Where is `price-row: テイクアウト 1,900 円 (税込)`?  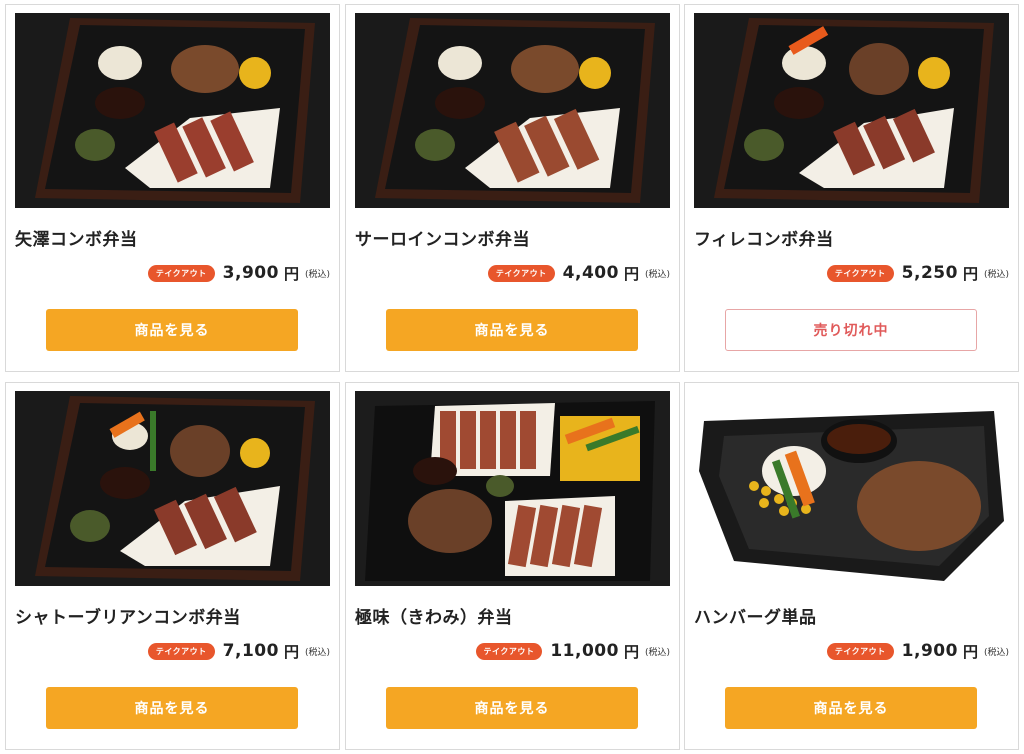 price-row: テイクアウト 1,900 円 (税込) is located at coordinates (917, 651).